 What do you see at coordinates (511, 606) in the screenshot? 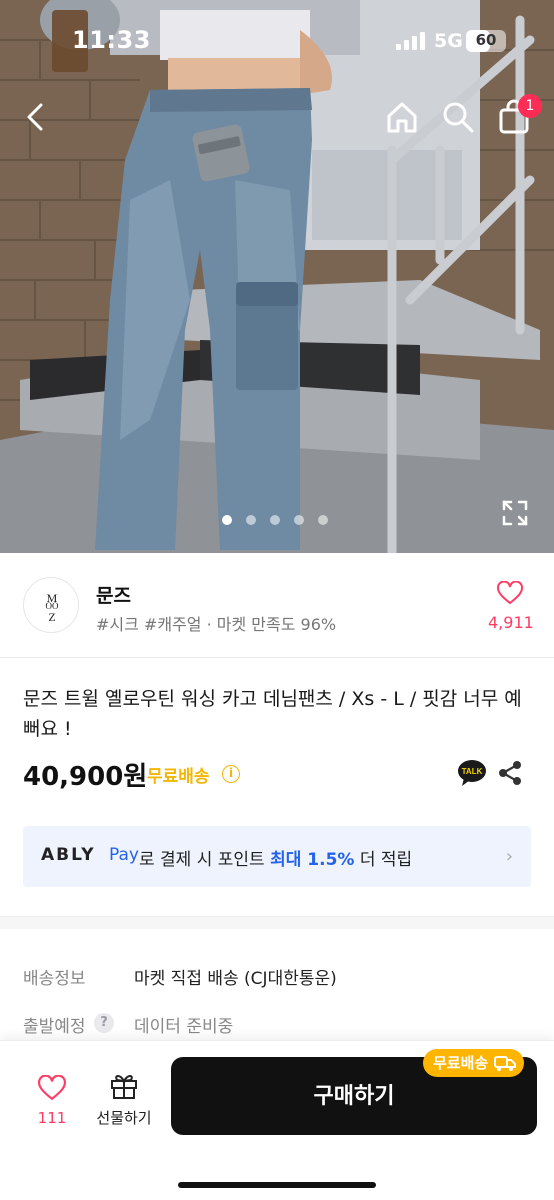
I see `shop-like-button: 4,911` at bounding box center [511, 606].